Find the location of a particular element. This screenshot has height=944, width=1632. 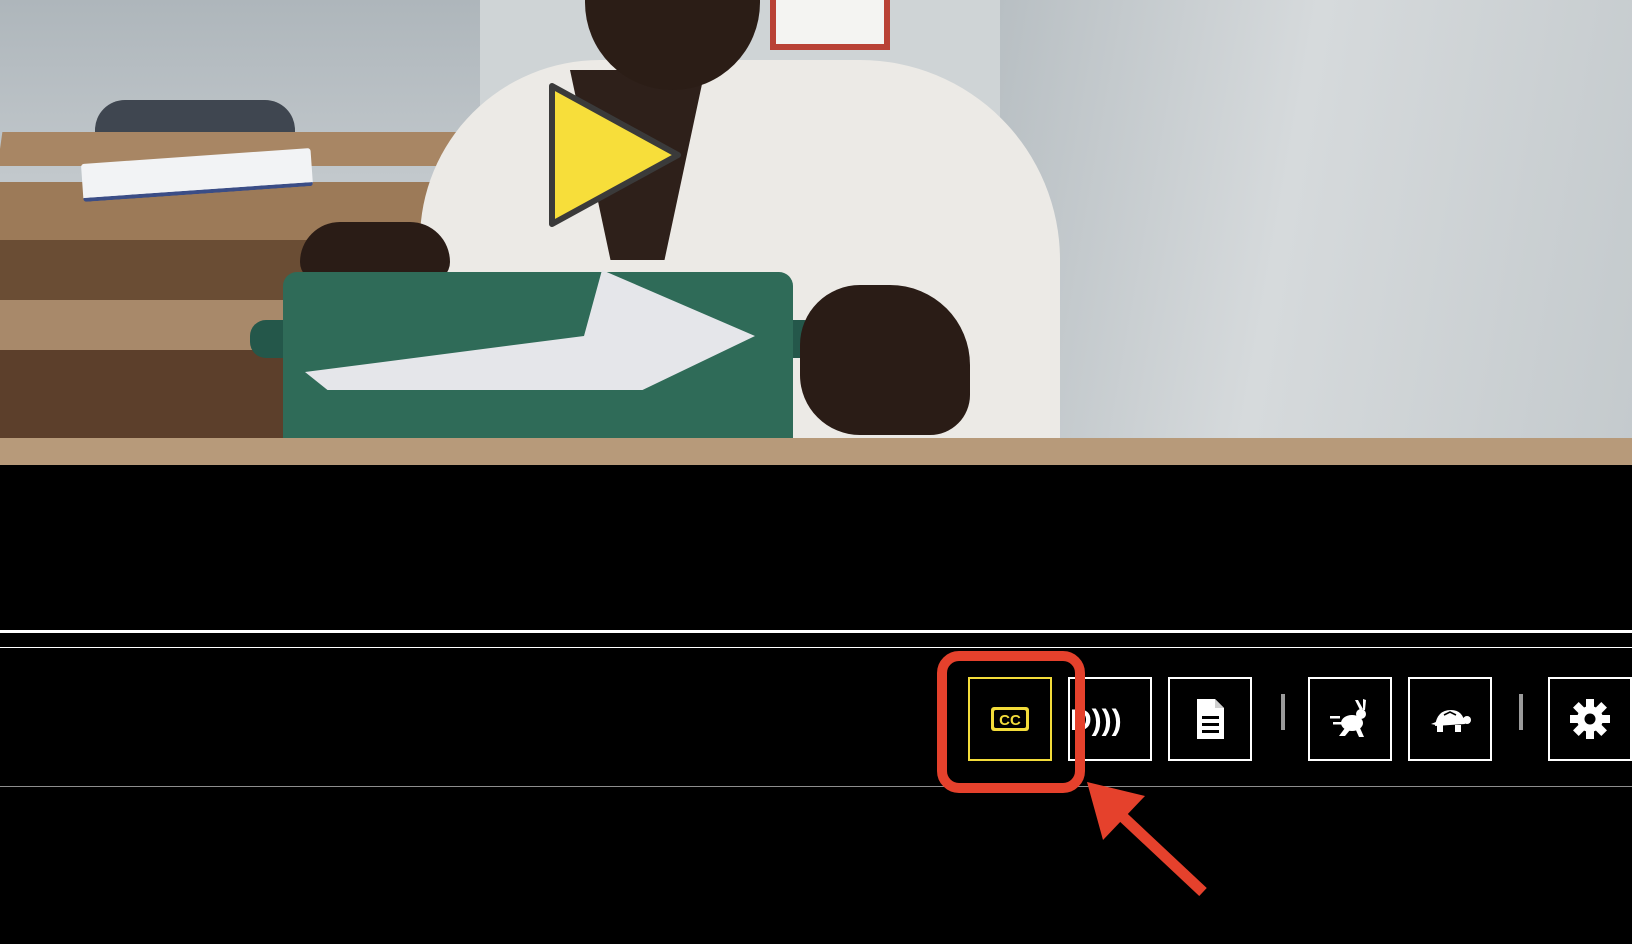

annotation-highlight-box is located at coordinates (1011, 722).